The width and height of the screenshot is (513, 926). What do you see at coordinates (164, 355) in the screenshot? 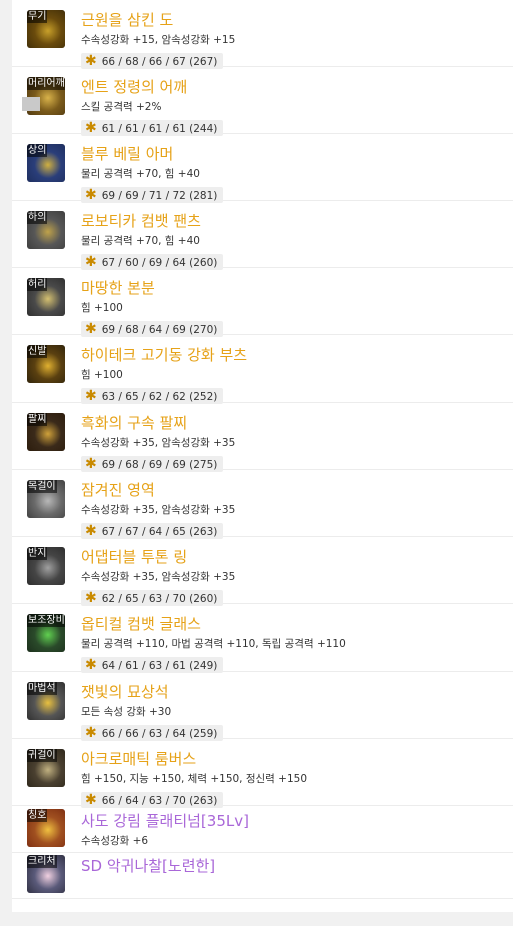
I see `item-name: 하이테크 고기동 강화 부츠` at bounding box center [164, 355].